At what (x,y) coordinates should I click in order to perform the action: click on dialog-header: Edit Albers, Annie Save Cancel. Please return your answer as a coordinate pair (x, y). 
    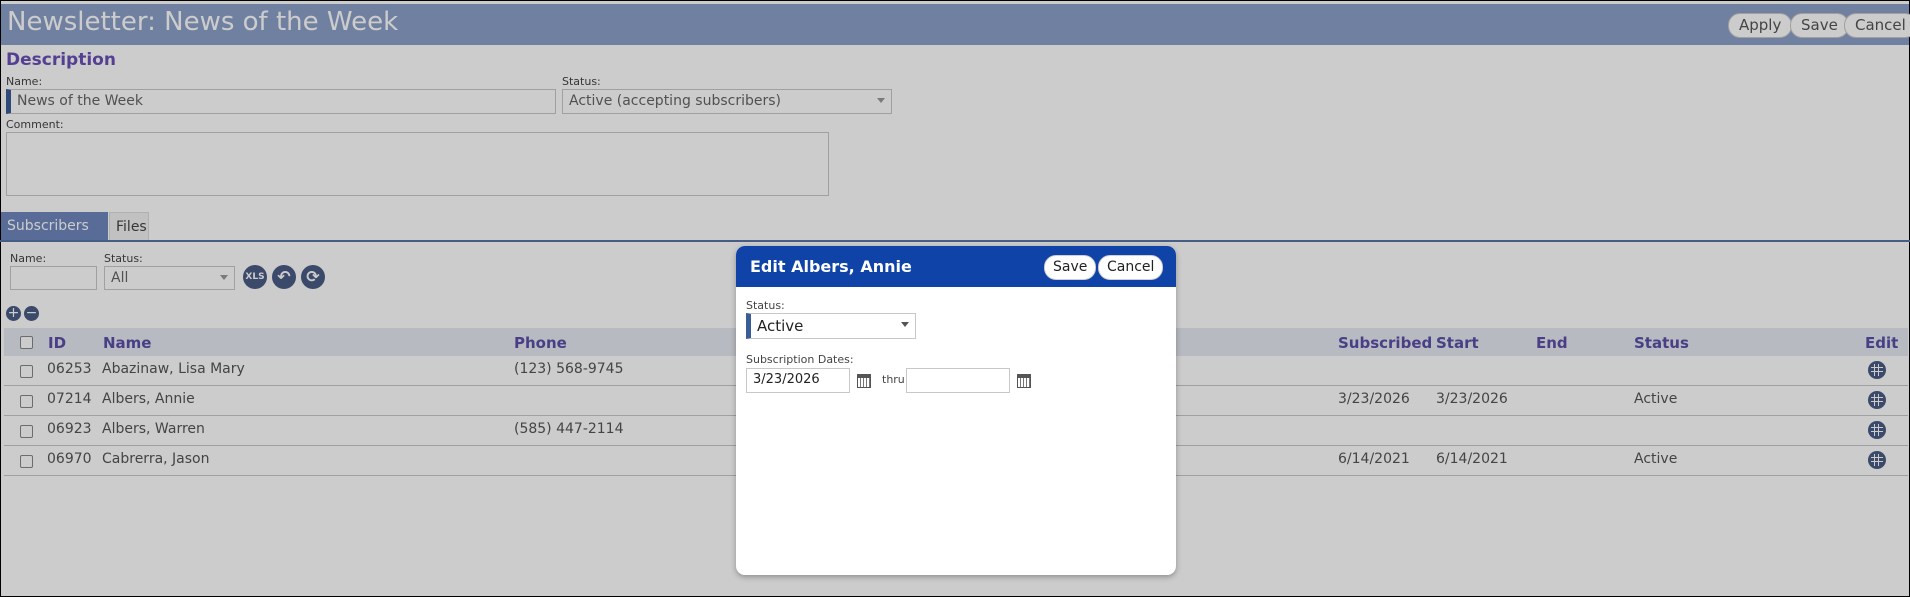
    Looking at the image, I should click on (956, 266).